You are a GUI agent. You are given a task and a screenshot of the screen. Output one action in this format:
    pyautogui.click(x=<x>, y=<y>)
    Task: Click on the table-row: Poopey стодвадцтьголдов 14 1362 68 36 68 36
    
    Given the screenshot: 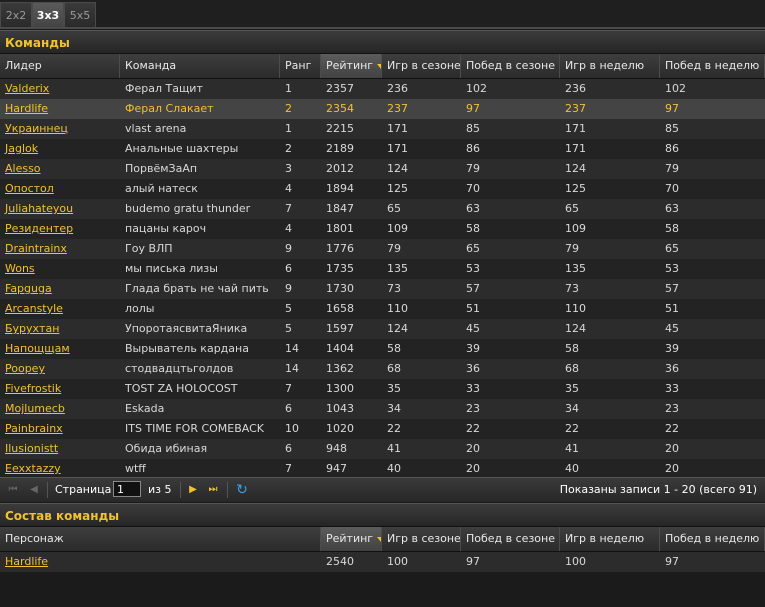 What is the action you would take?
    pyautogui.click(x=382, y=369)
    